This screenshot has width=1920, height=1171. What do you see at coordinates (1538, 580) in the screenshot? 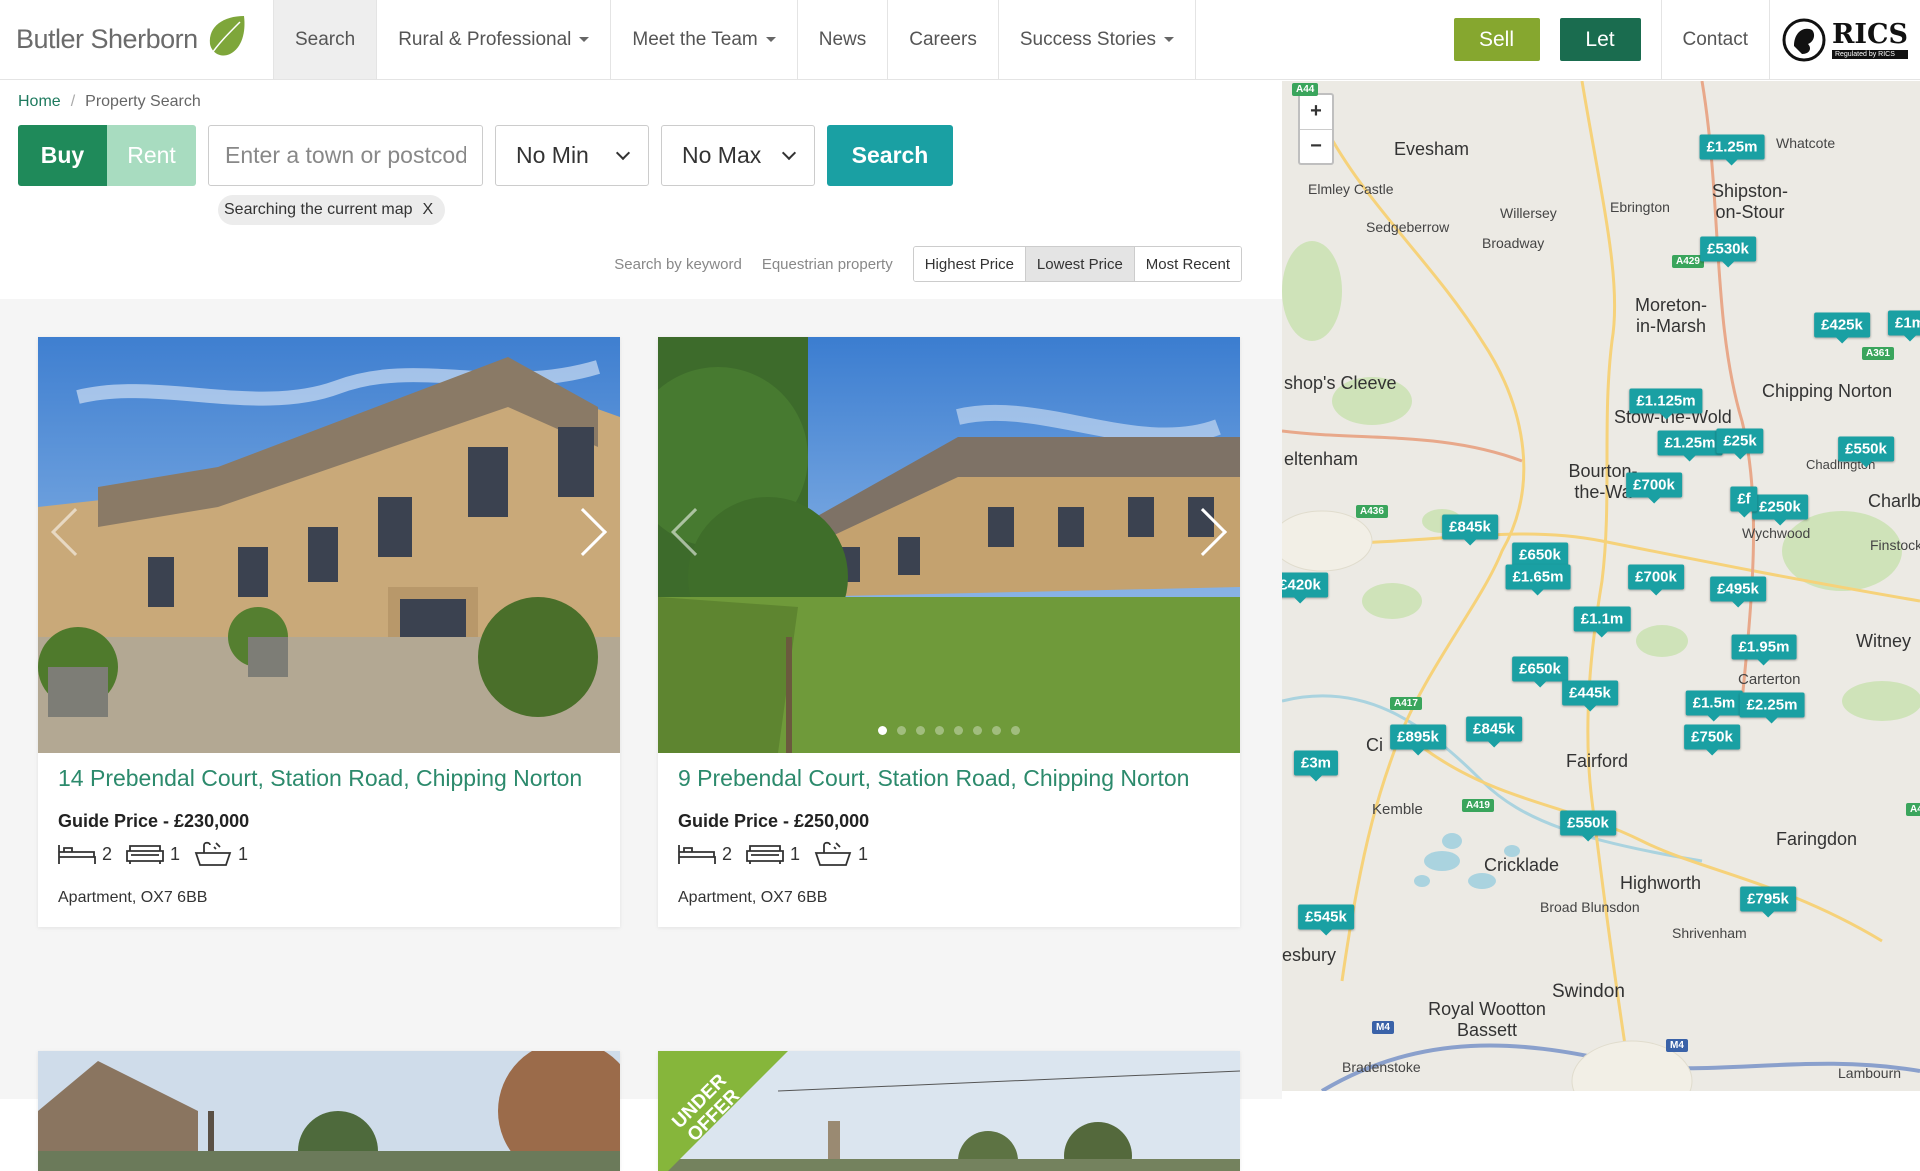
I see `map-price-pin: £1.65m` at bounding box center [1538, 580].